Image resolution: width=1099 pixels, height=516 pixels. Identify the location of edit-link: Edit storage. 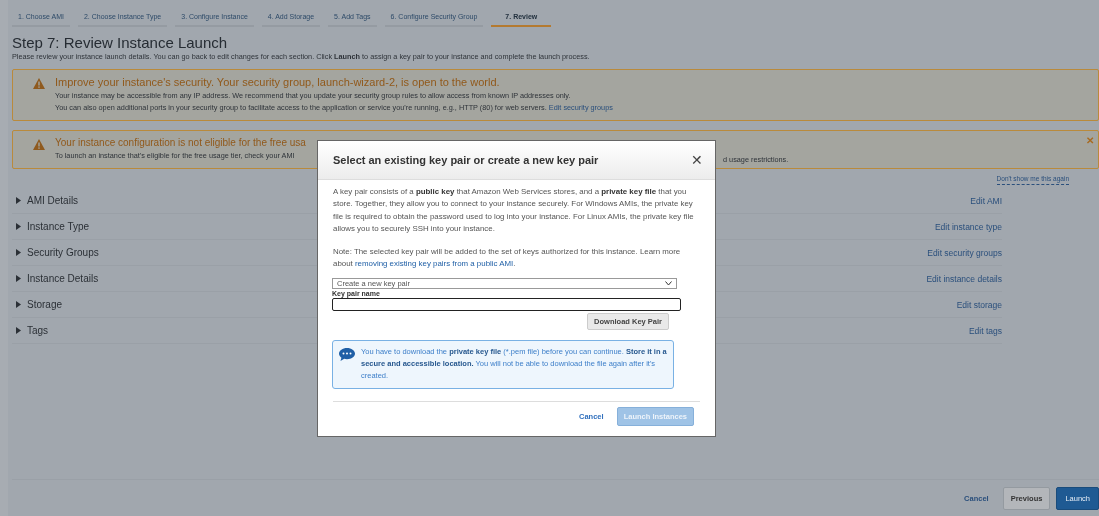
(979, 304).